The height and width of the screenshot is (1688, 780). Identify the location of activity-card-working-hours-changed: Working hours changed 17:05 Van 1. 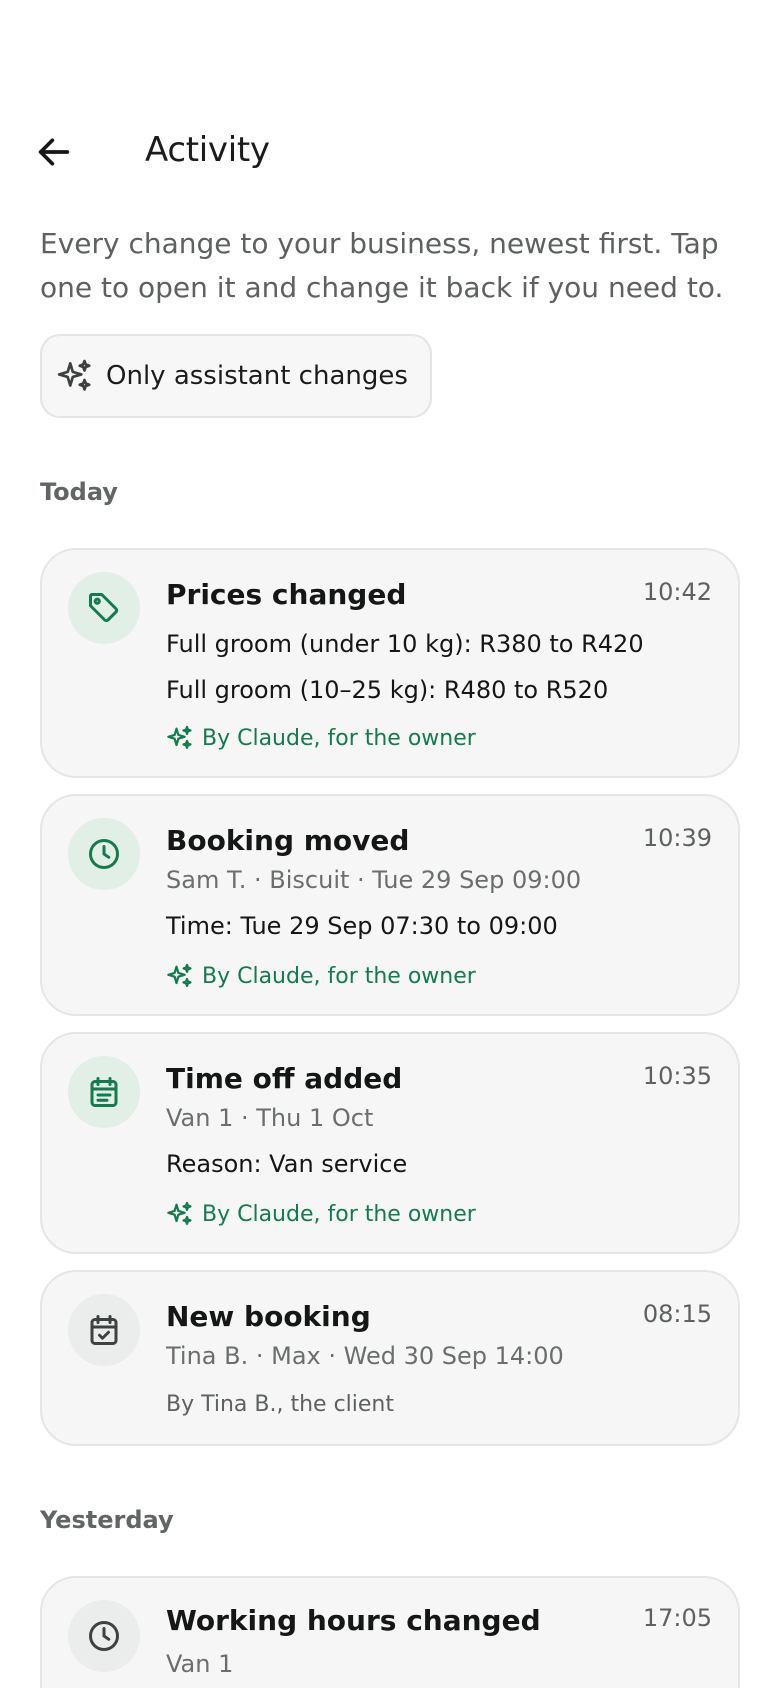
(390, 1632).